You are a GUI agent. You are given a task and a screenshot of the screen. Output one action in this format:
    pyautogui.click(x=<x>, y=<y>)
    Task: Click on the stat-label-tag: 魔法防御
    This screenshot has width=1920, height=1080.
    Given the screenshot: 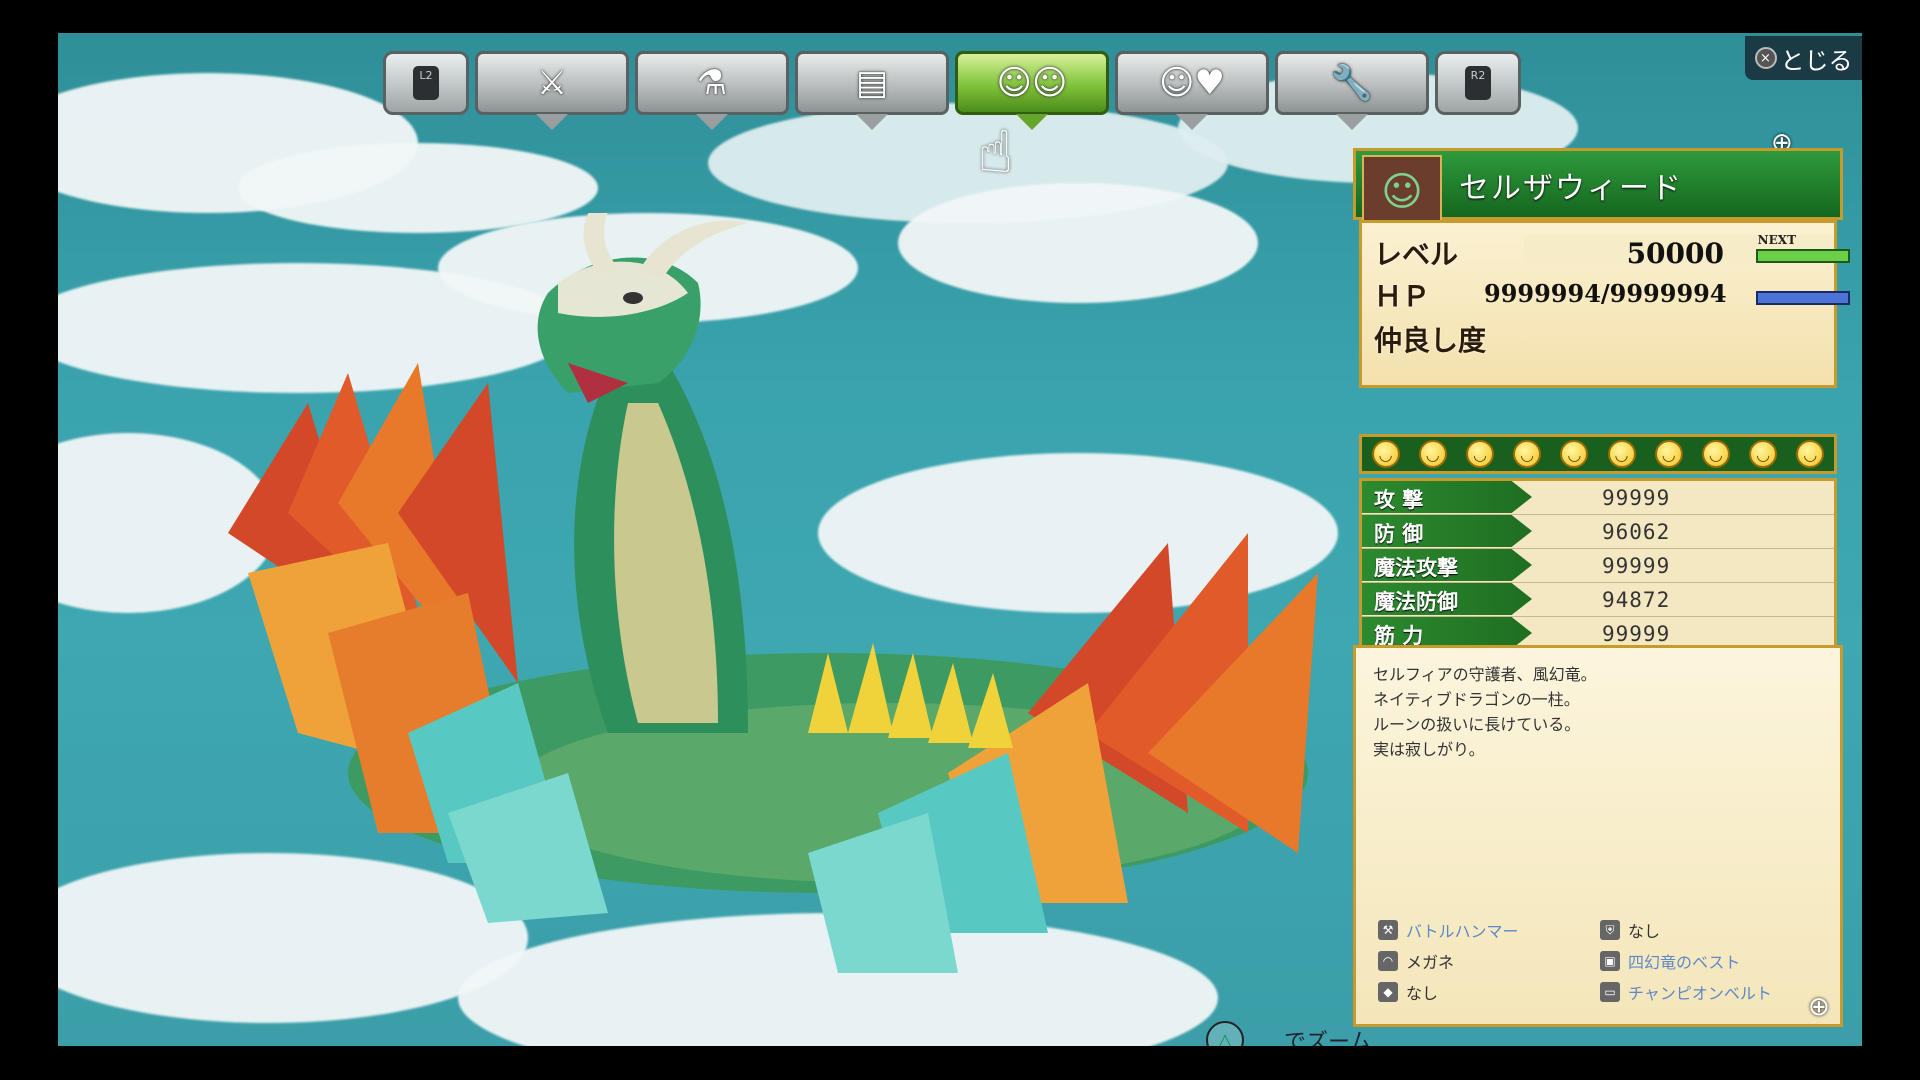 What is the action you would take?
    pyautogui.click(x=1447, y=599)
    